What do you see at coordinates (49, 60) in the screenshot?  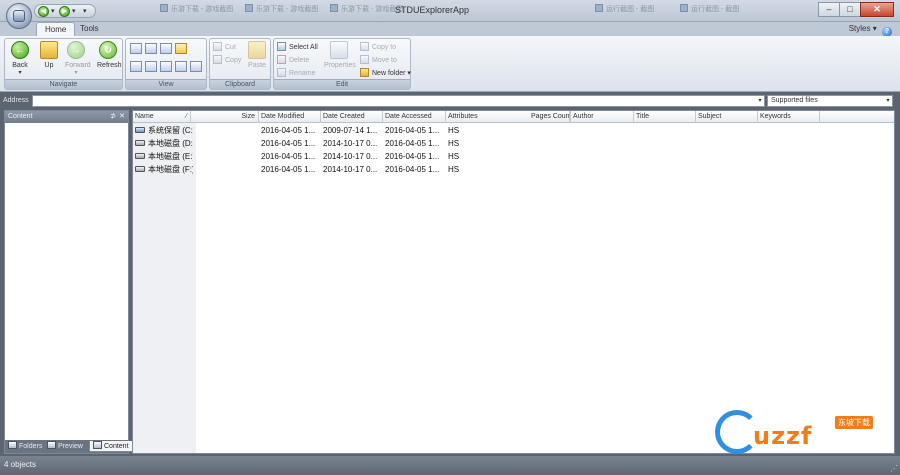 I see `up-button: Up` at bounding box center [49, 60].